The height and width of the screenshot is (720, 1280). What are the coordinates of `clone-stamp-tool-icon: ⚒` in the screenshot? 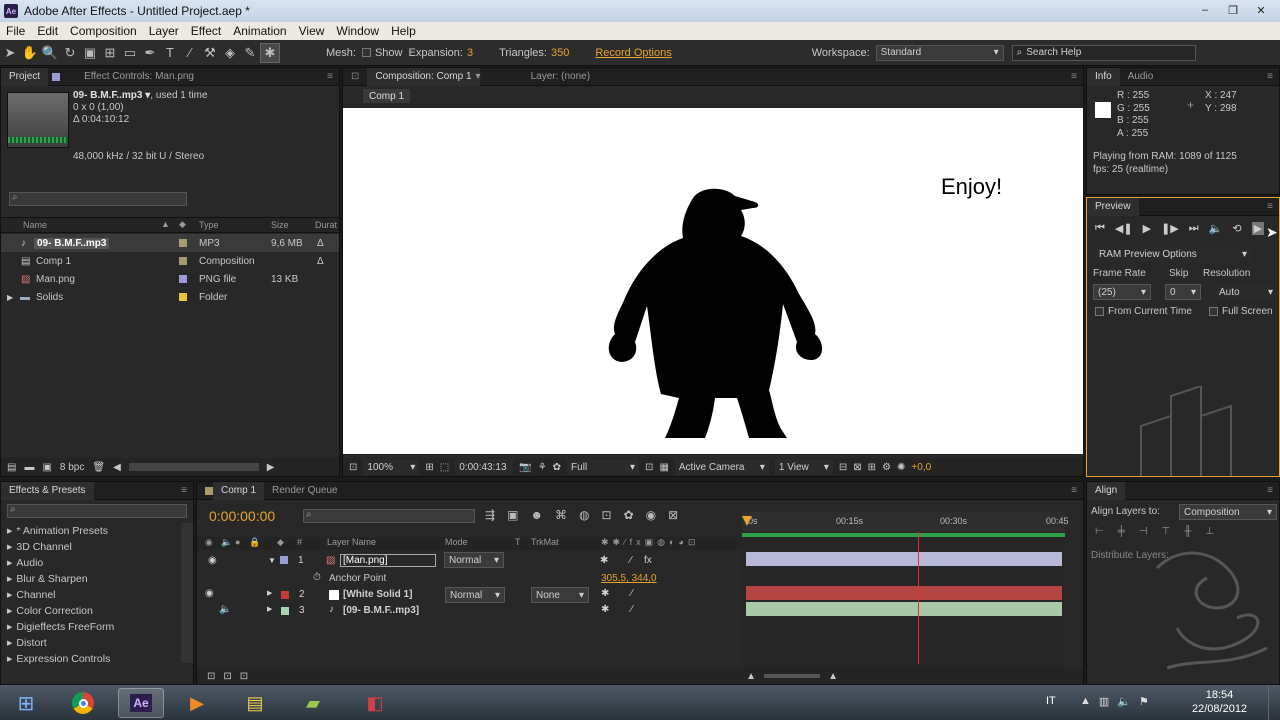 It's located at (210, 53).